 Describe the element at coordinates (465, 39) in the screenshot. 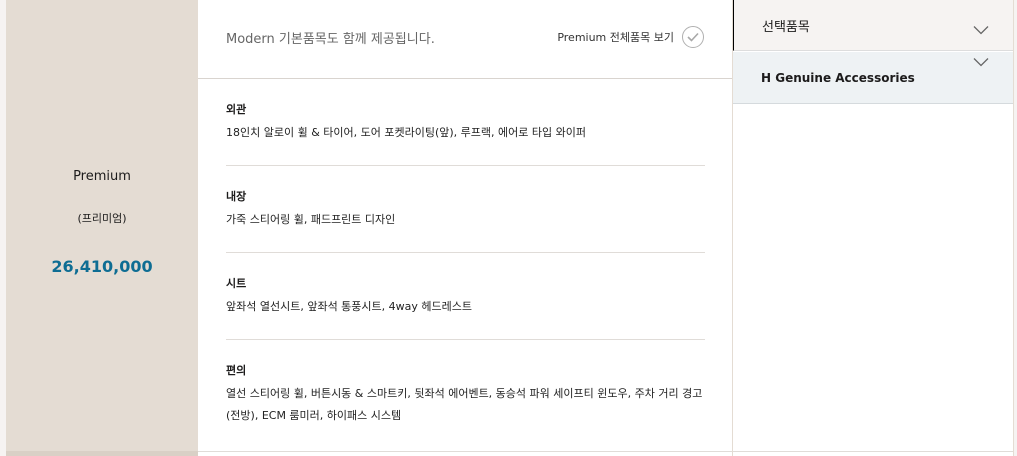

I see `features-header: Modern 기본품목도 함께 제공됩니다. Premium 전체품목 보기` at that location.